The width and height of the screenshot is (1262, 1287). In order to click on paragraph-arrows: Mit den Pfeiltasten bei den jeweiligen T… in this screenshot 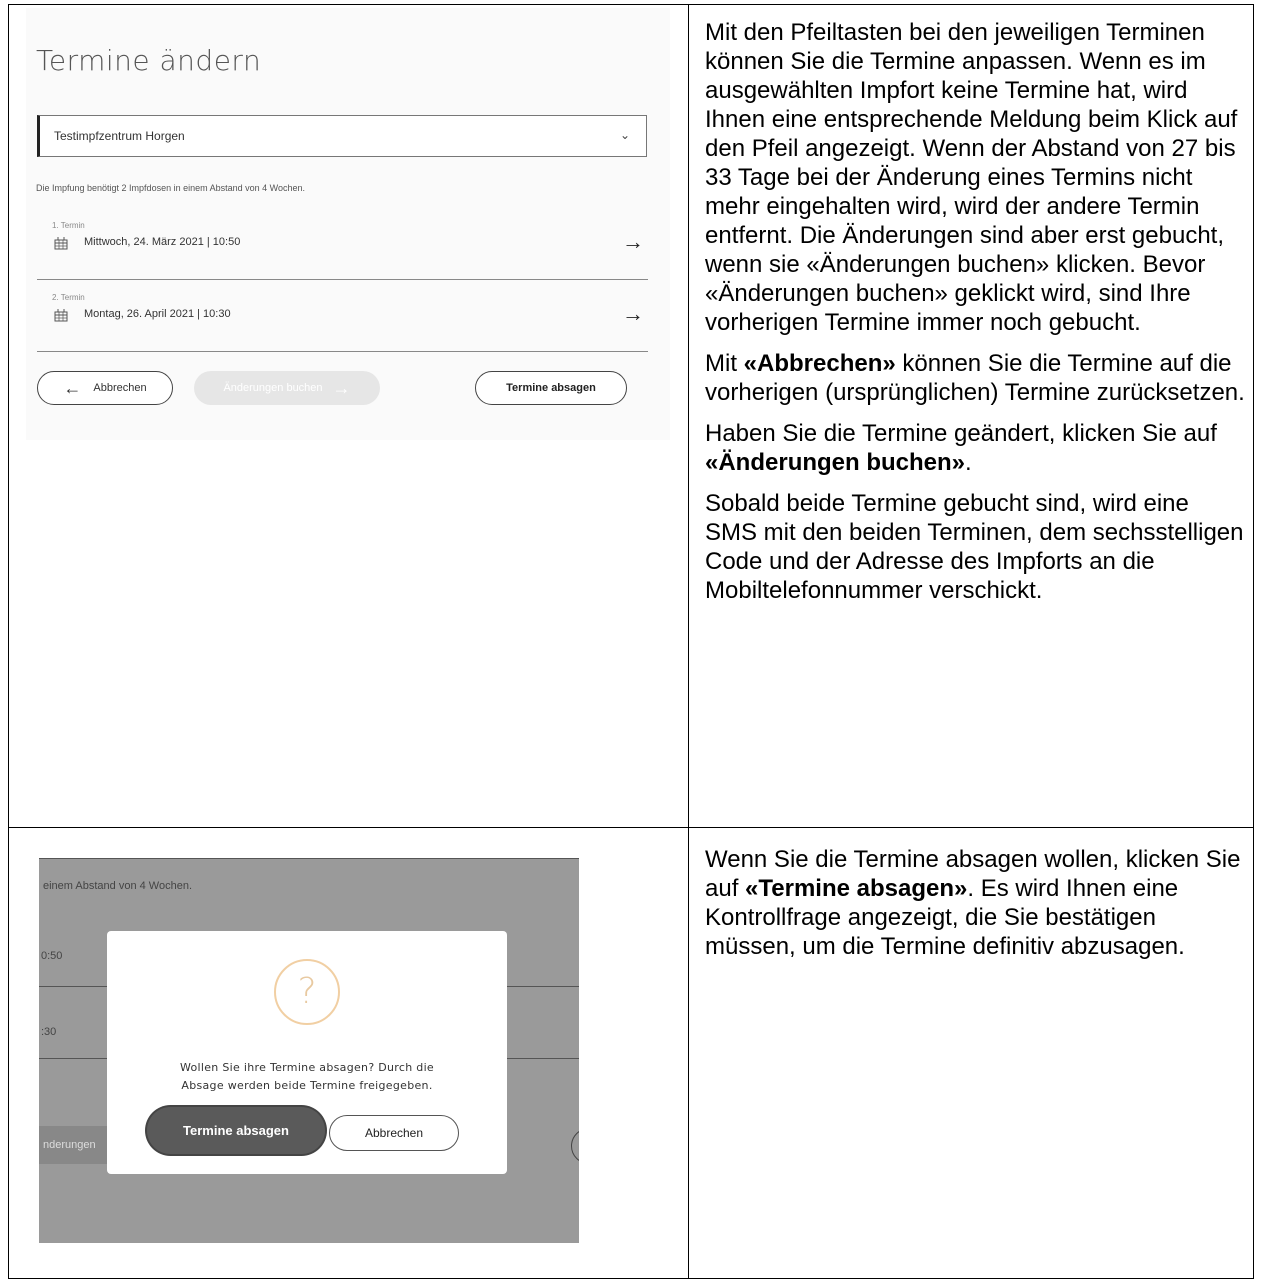, I will do `click(975, 177)`.